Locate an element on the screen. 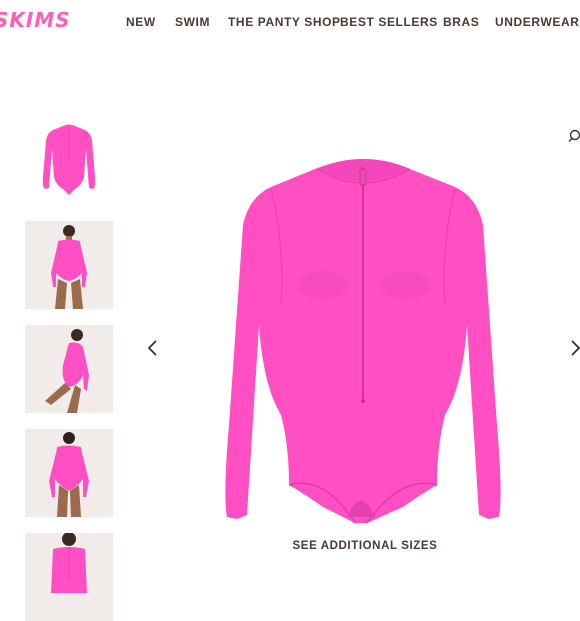 The height and width of the screenshot is (621, 580). chevron-left-icon is located at coordinates (152, 348).